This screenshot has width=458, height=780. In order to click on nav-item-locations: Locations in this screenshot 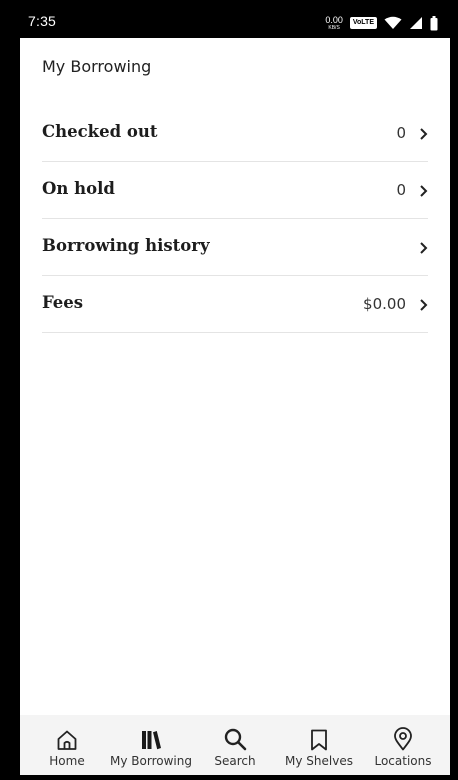, I will do `click(403, 745)`.